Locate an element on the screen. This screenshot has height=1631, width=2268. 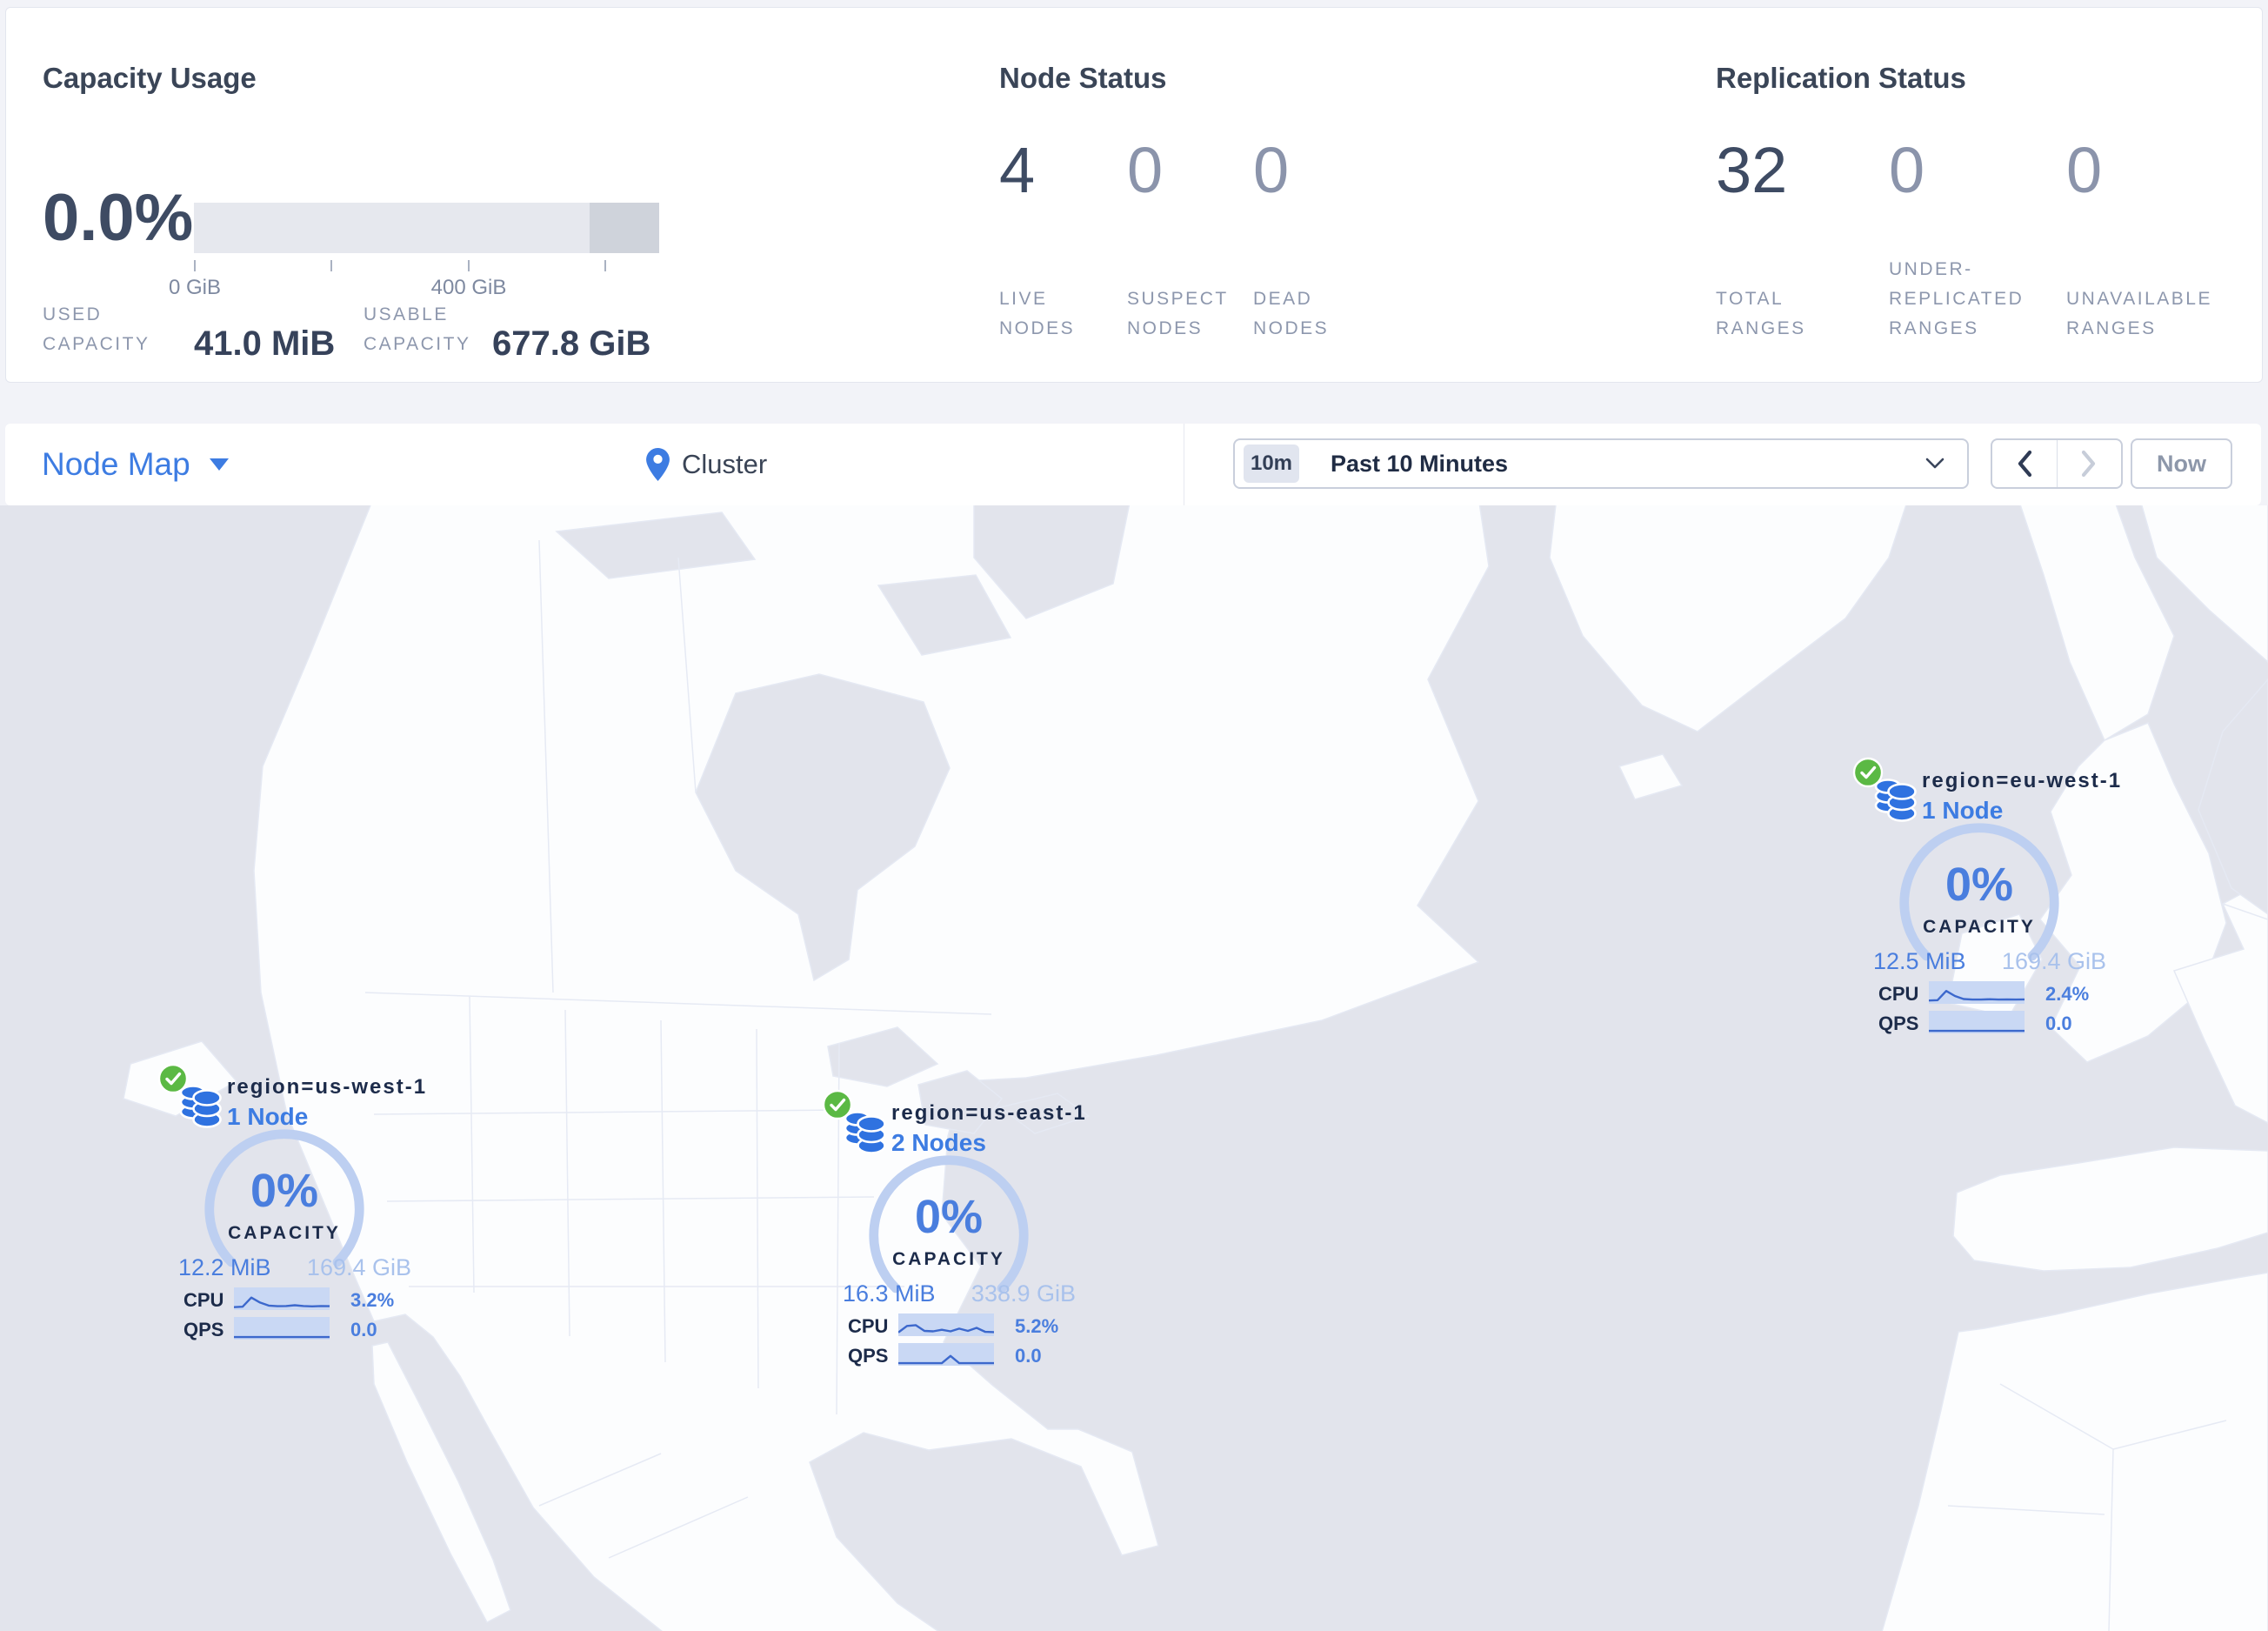
region-label: region=eu-west-1 is located at coordinates (2022, 780).